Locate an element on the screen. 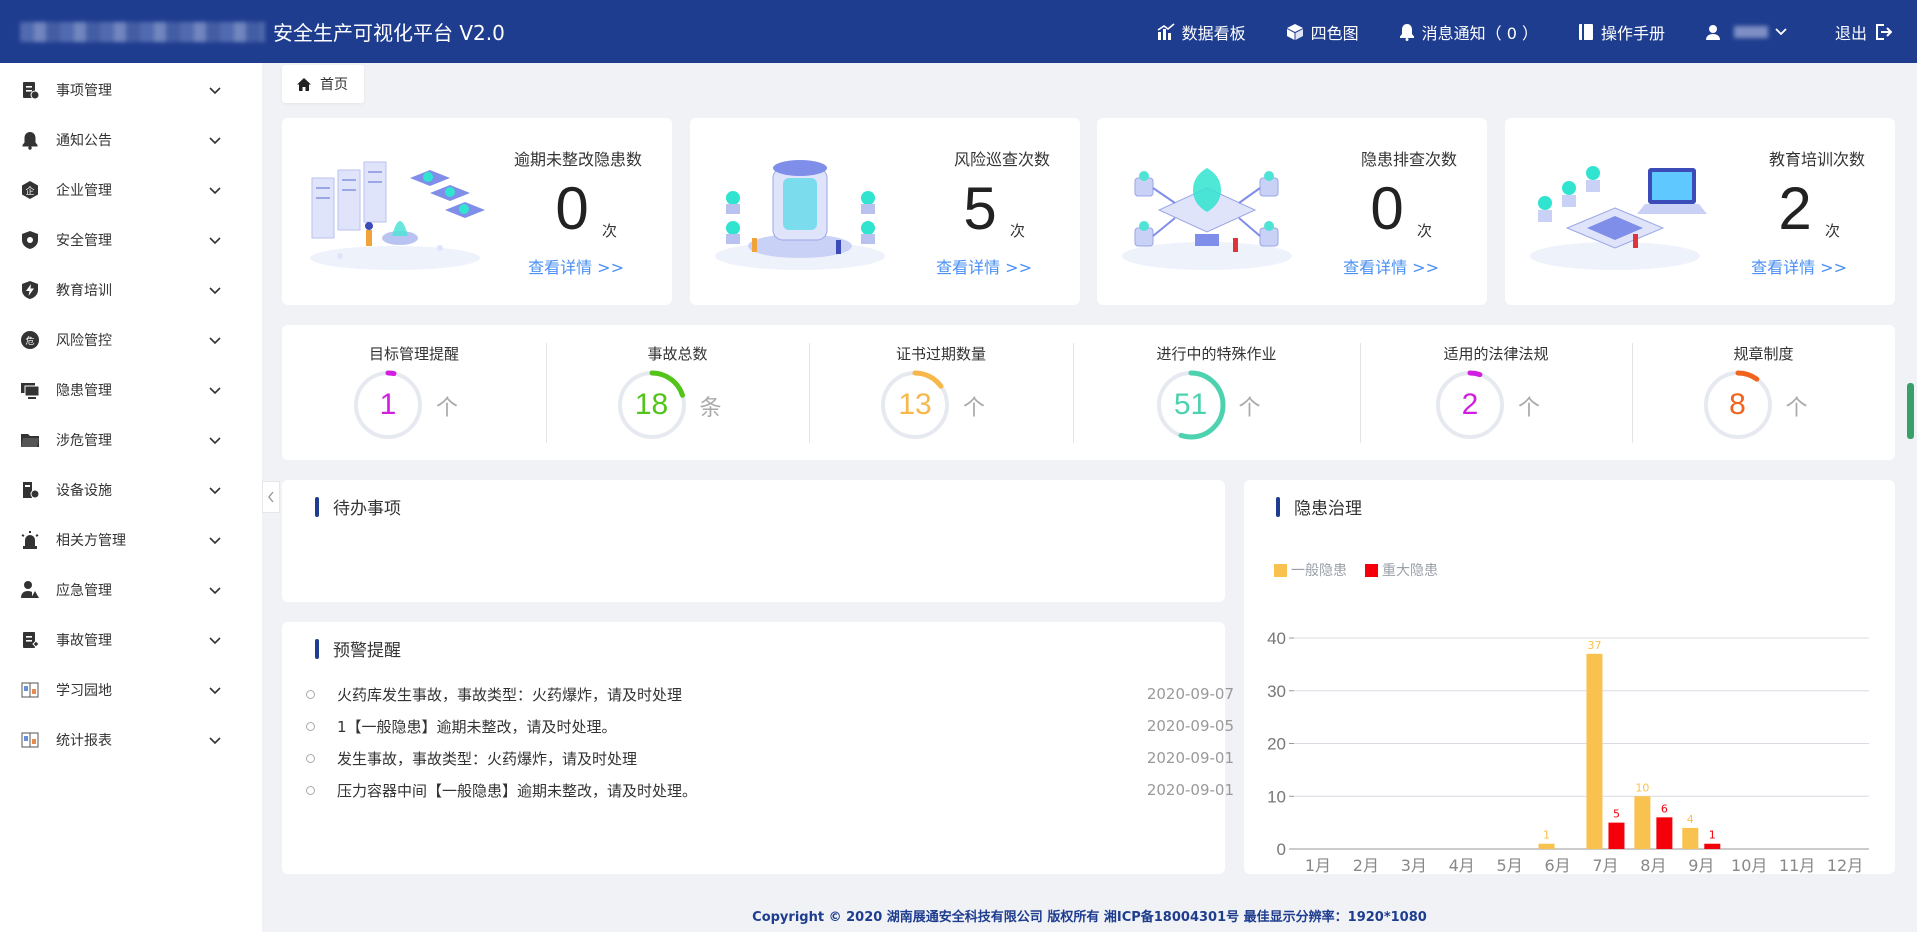 Image resolution: width=1917 pixels, height=932 pixels. sidebar-item: 统计报表 is located at coordinates (131, 740).